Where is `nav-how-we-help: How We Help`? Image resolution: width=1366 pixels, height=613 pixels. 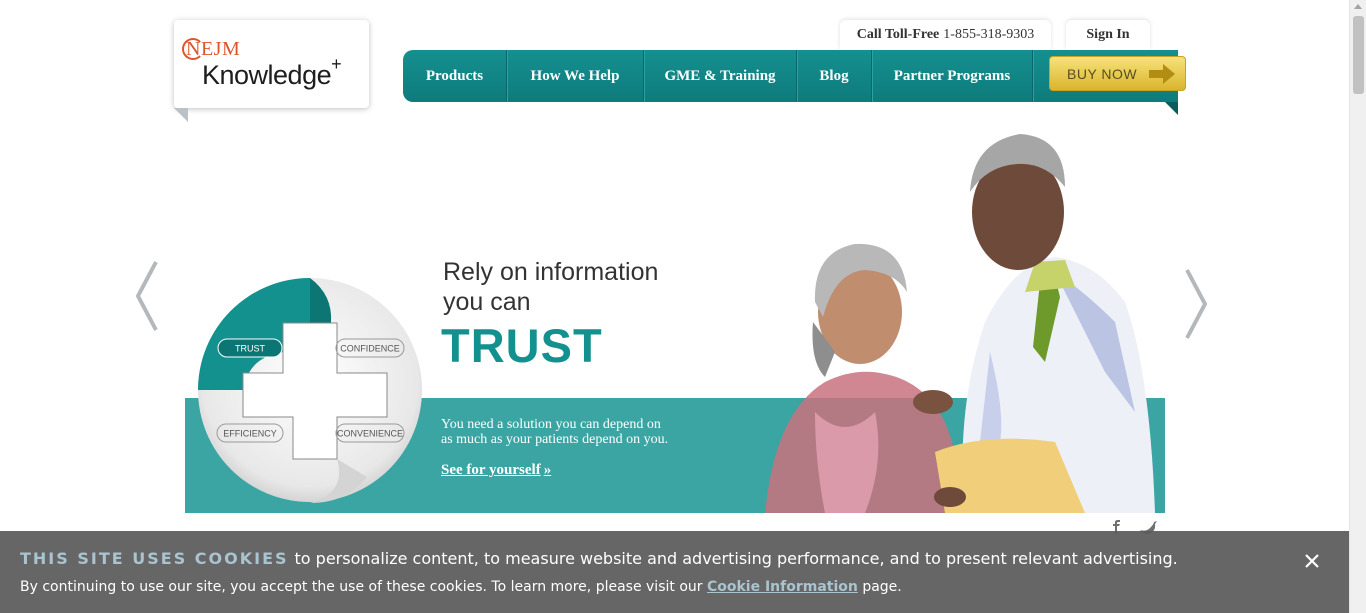
nav-how-we-help: How We Help is located at coordinates (575, 76).